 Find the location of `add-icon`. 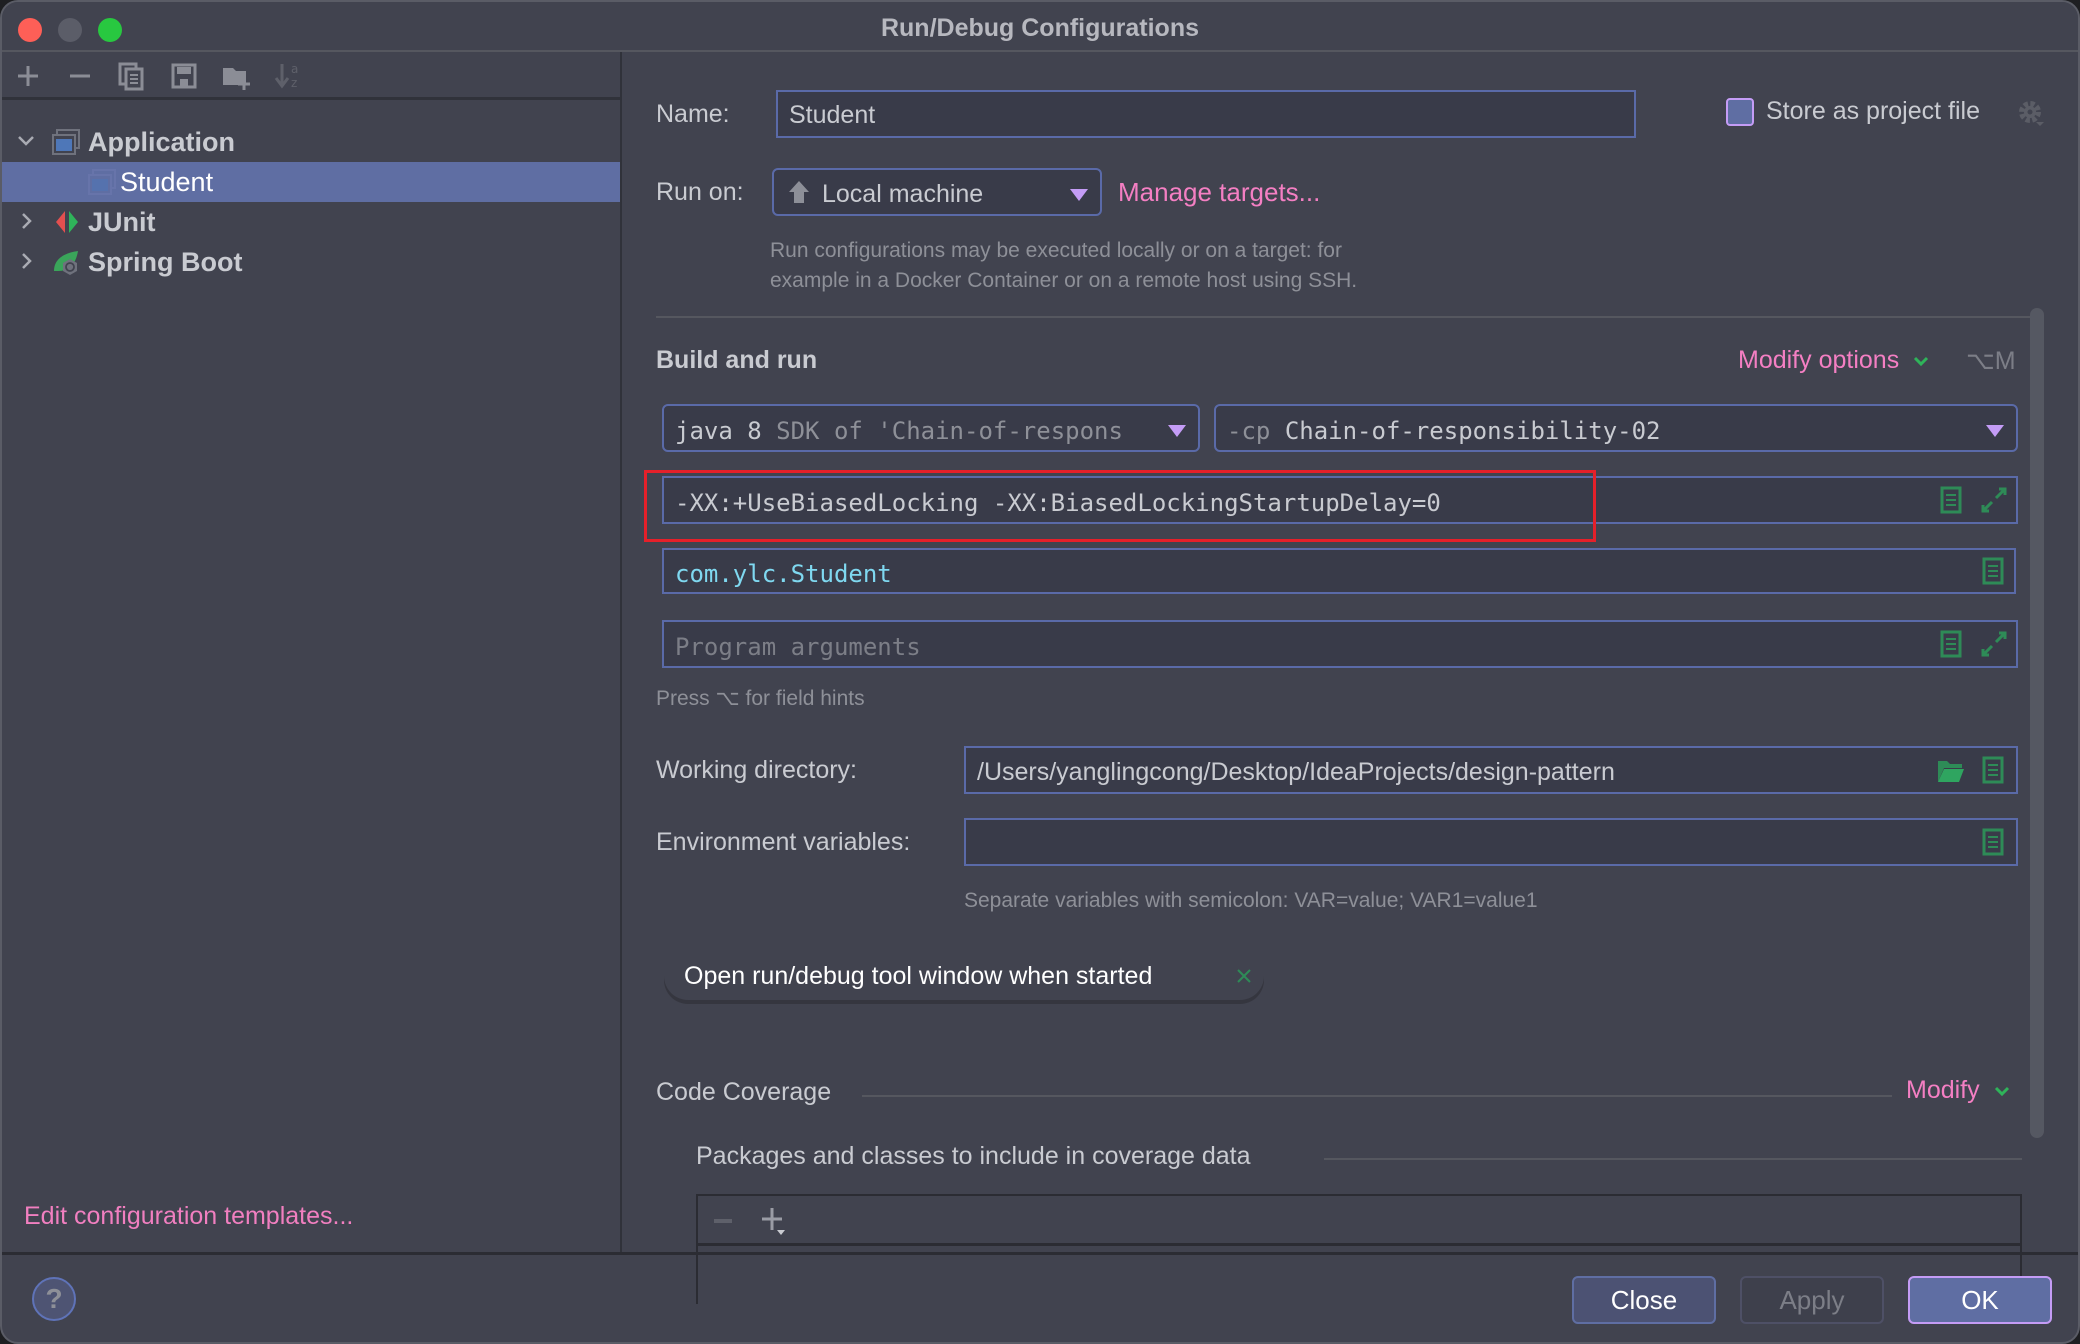

add-icon is located at coordinates (28, 76).